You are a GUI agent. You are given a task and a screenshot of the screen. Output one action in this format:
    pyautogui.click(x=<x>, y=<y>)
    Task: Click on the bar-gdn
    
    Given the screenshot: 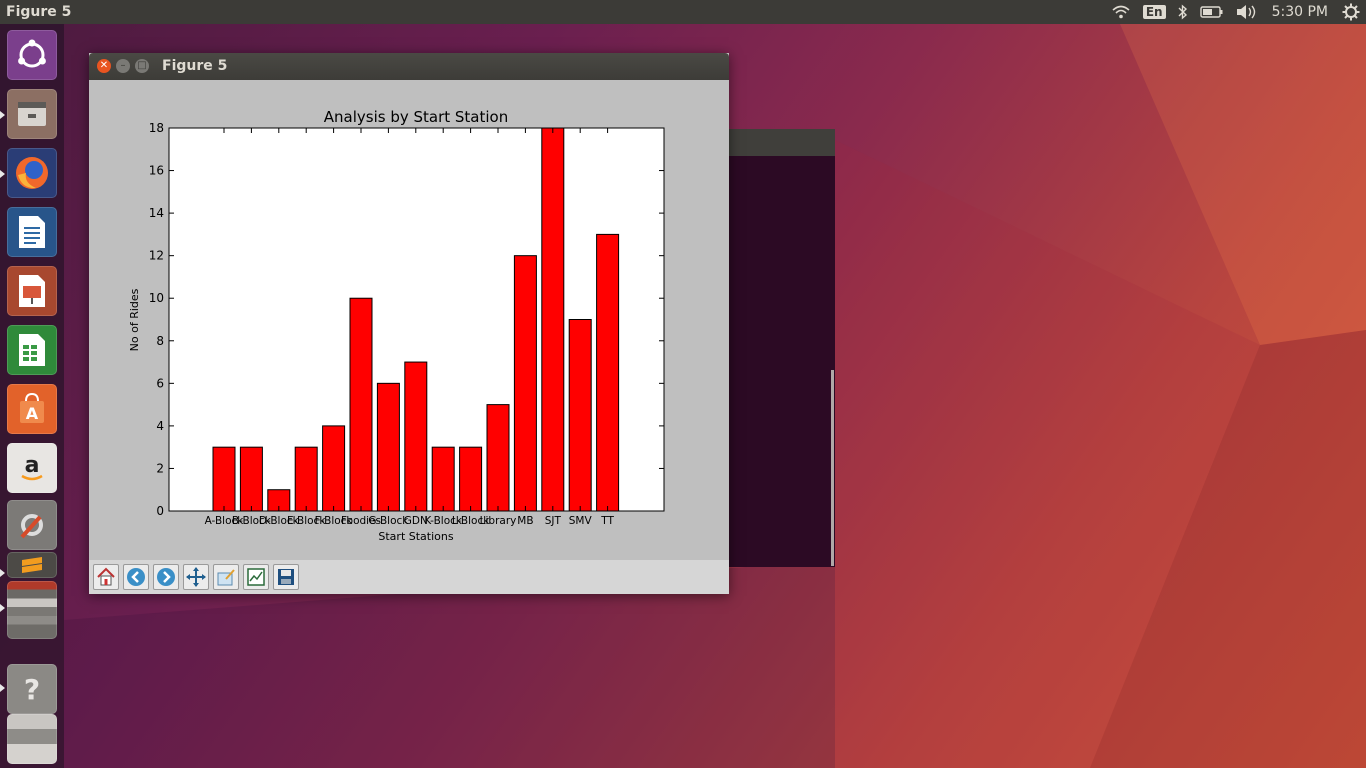 What is the action you would take?
    pyautogui.click(x=416, y=436)
    